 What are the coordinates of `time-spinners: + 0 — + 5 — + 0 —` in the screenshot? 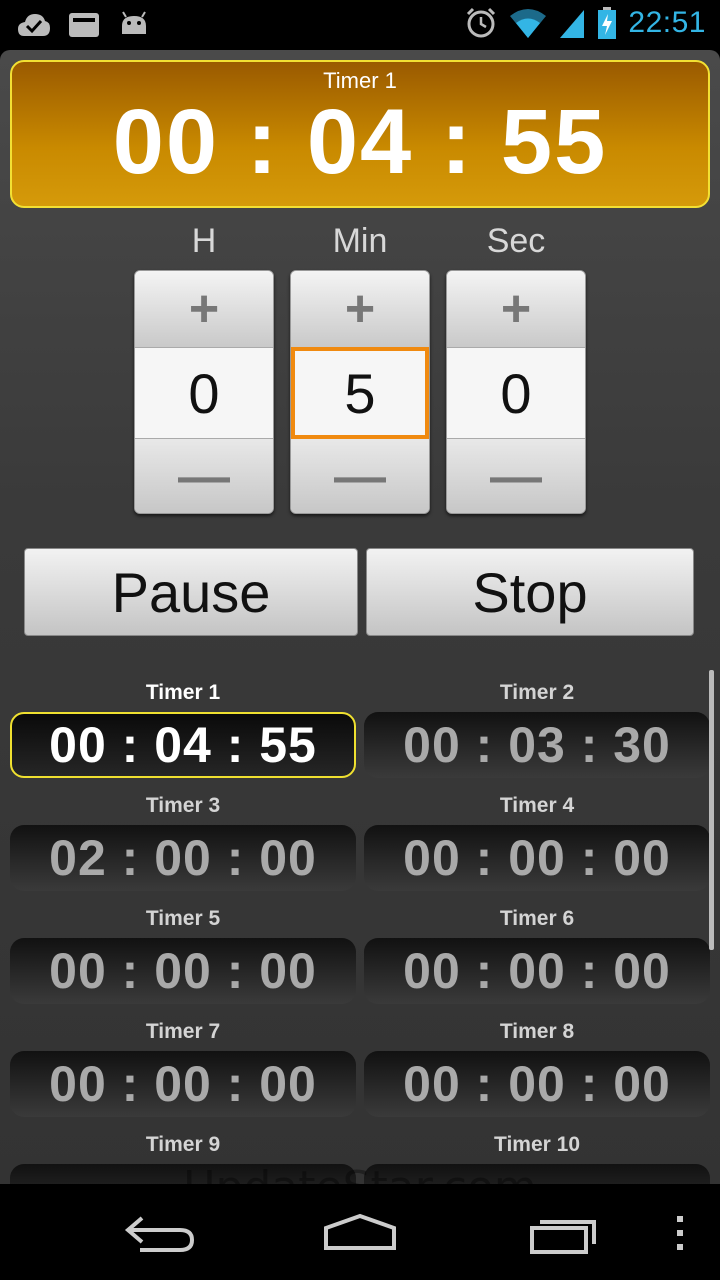 It's located at (360, 392).